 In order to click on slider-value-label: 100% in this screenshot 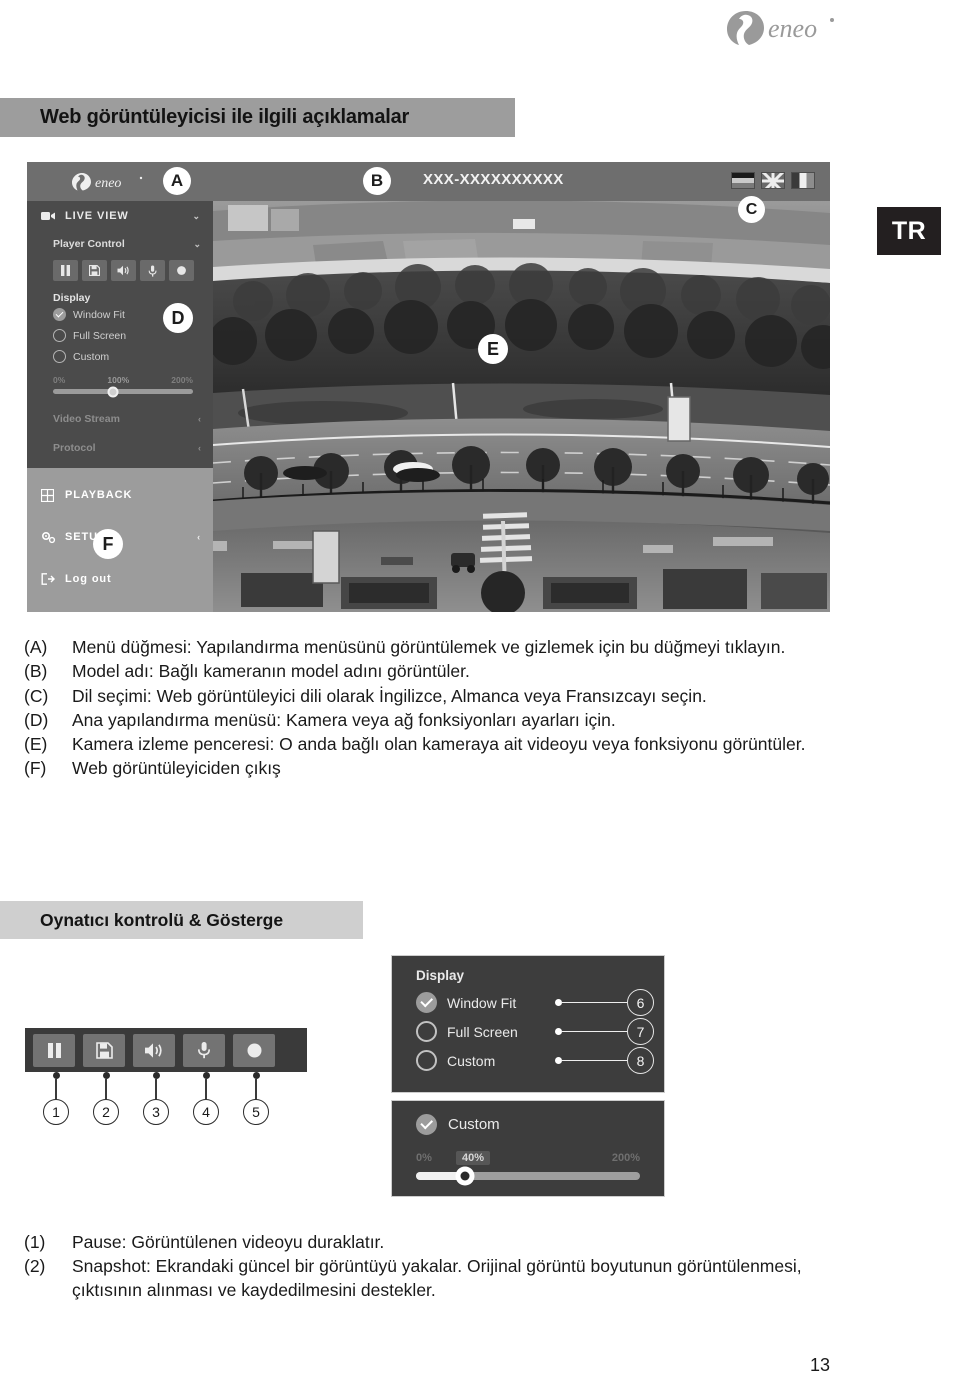, I will do `click(118, 380)`.